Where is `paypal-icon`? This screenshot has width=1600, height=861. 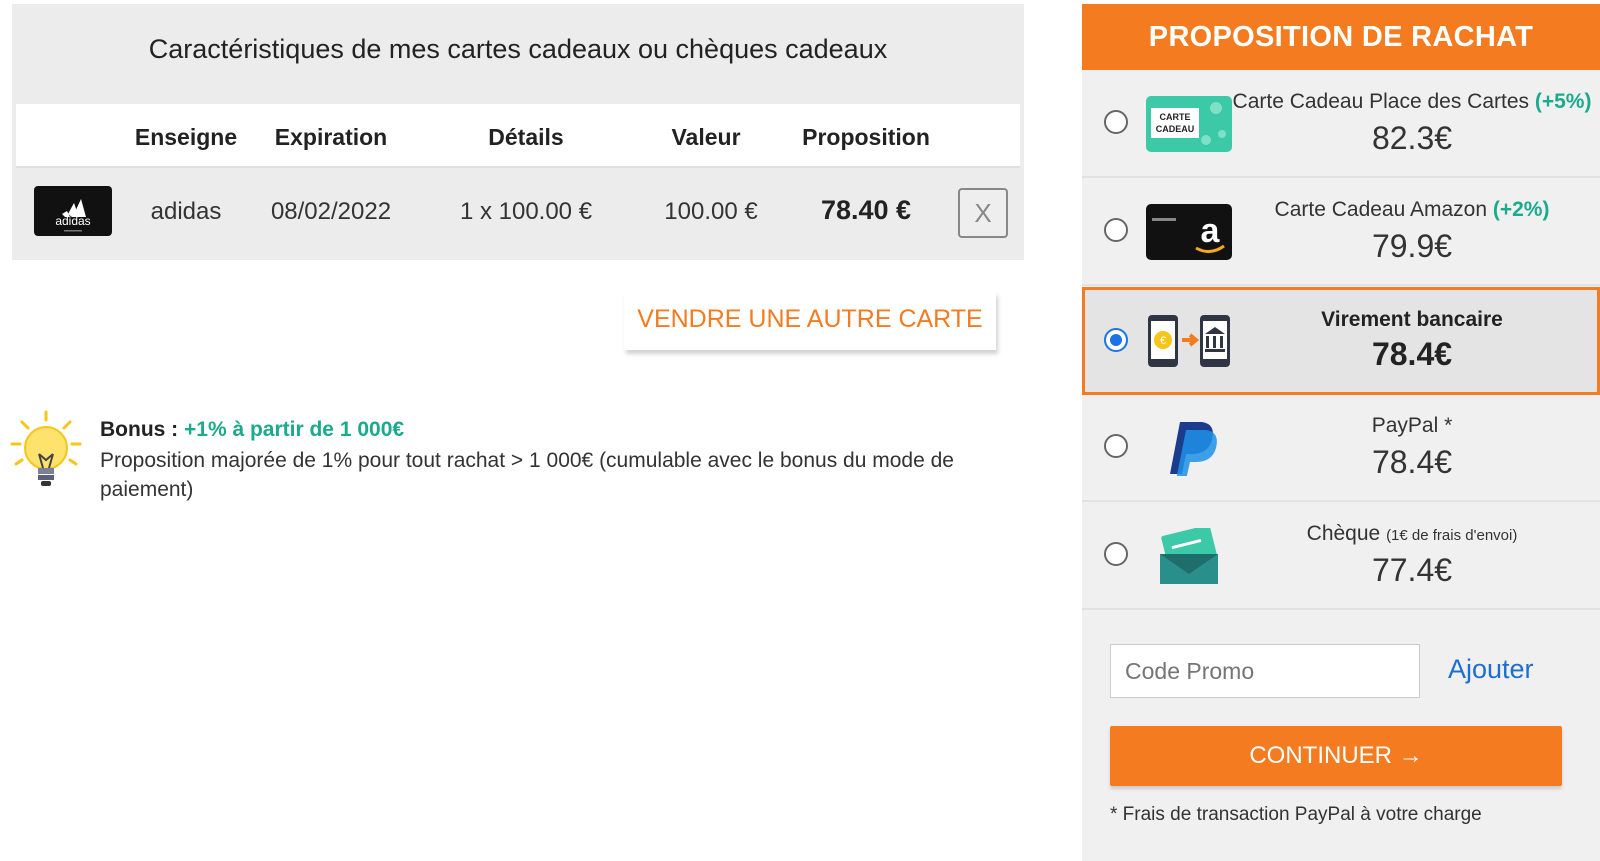
paypal-icon is located at coordinates (1189, 450).